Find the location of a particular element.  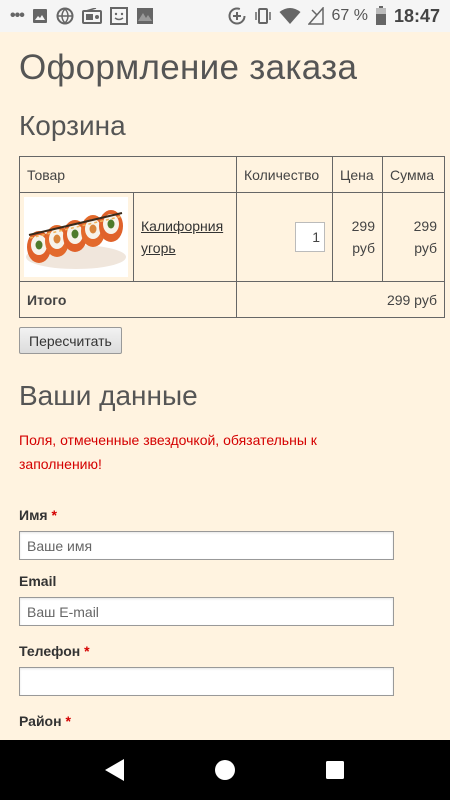

home-icon is located at coordinates (225, 770).